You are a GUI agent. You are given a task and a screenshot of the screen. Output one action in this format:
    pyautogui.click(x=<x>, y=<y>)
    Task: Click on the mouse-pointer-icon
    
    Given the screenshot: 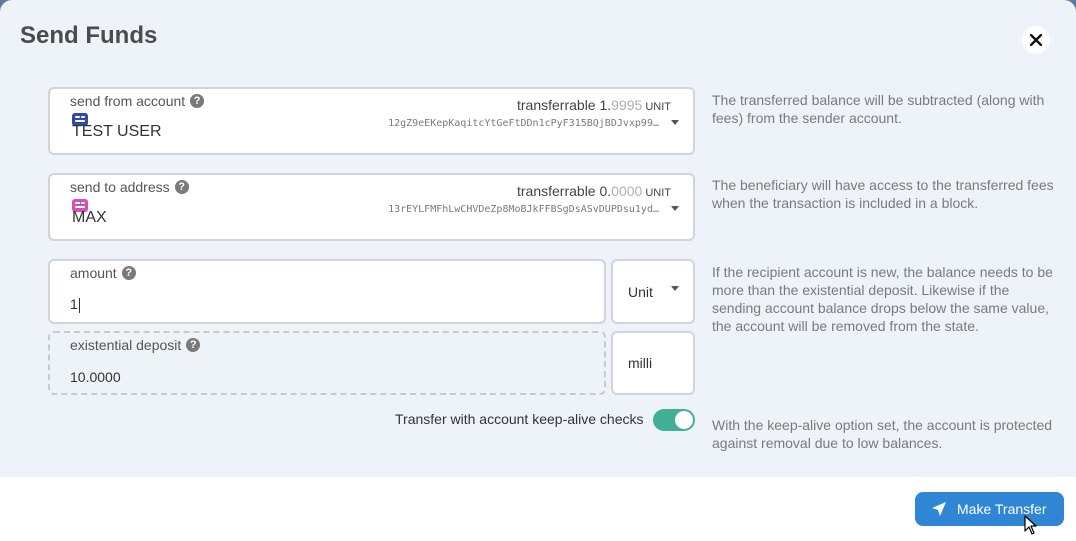 What is the action you would take?
    pyautogui.click(x=1030, y=525)
    